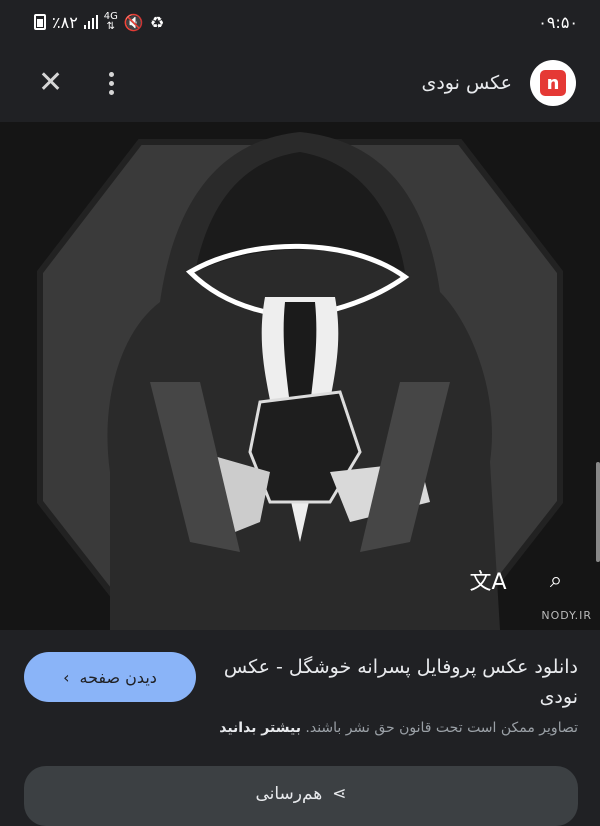 This screenshot has width=600, height=826. I want to click on translate-icon: 文A, so click(488, 580).